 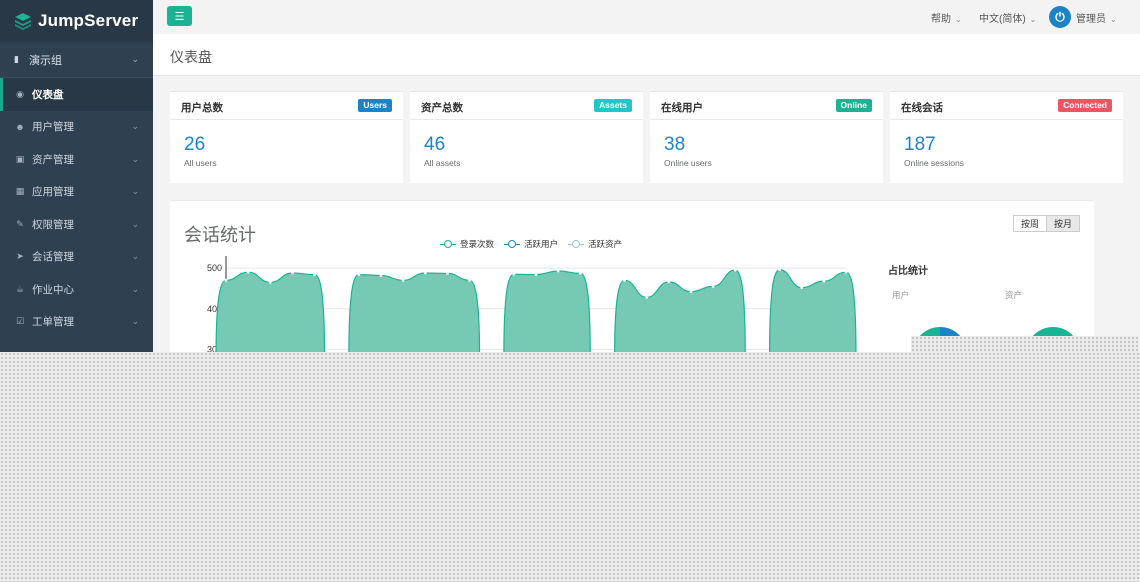 I want to click on chart-legend: 登录次数 活跃用户 活跃资产, so click(x=531, y=244).